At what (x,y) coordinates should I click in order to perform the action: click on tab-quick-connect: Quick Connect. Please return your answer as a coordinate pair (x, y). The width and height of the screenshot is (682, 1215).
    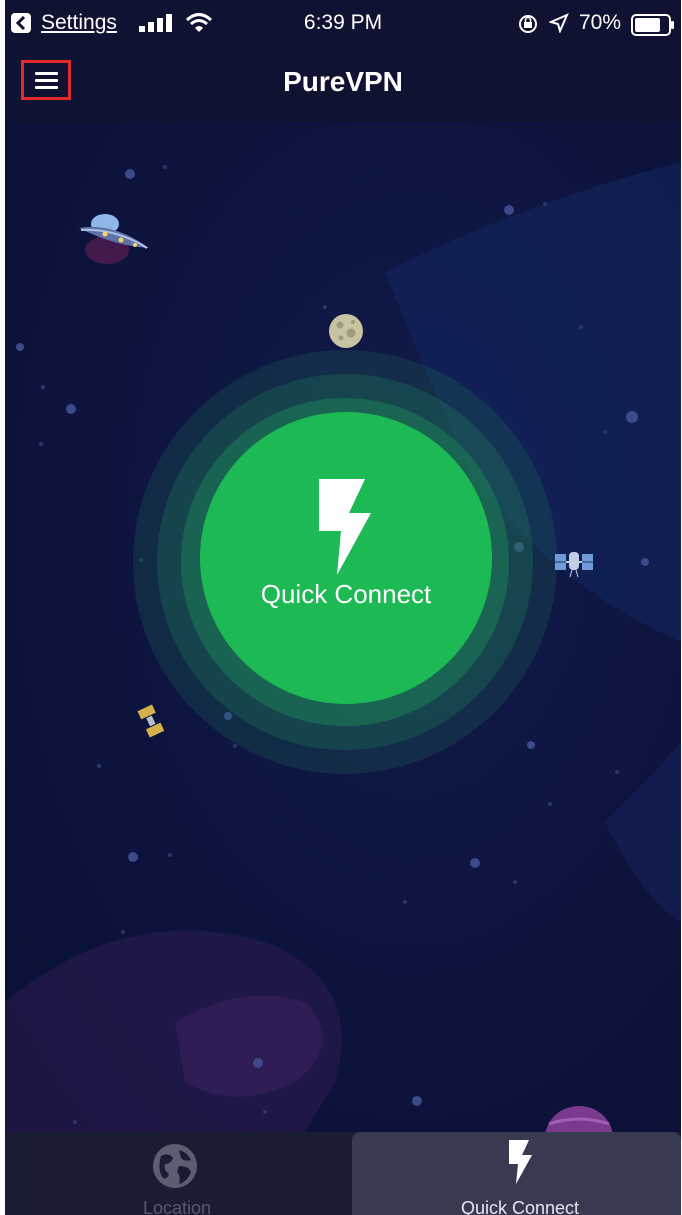
    Looking at the image, I should click on (516, 1173).